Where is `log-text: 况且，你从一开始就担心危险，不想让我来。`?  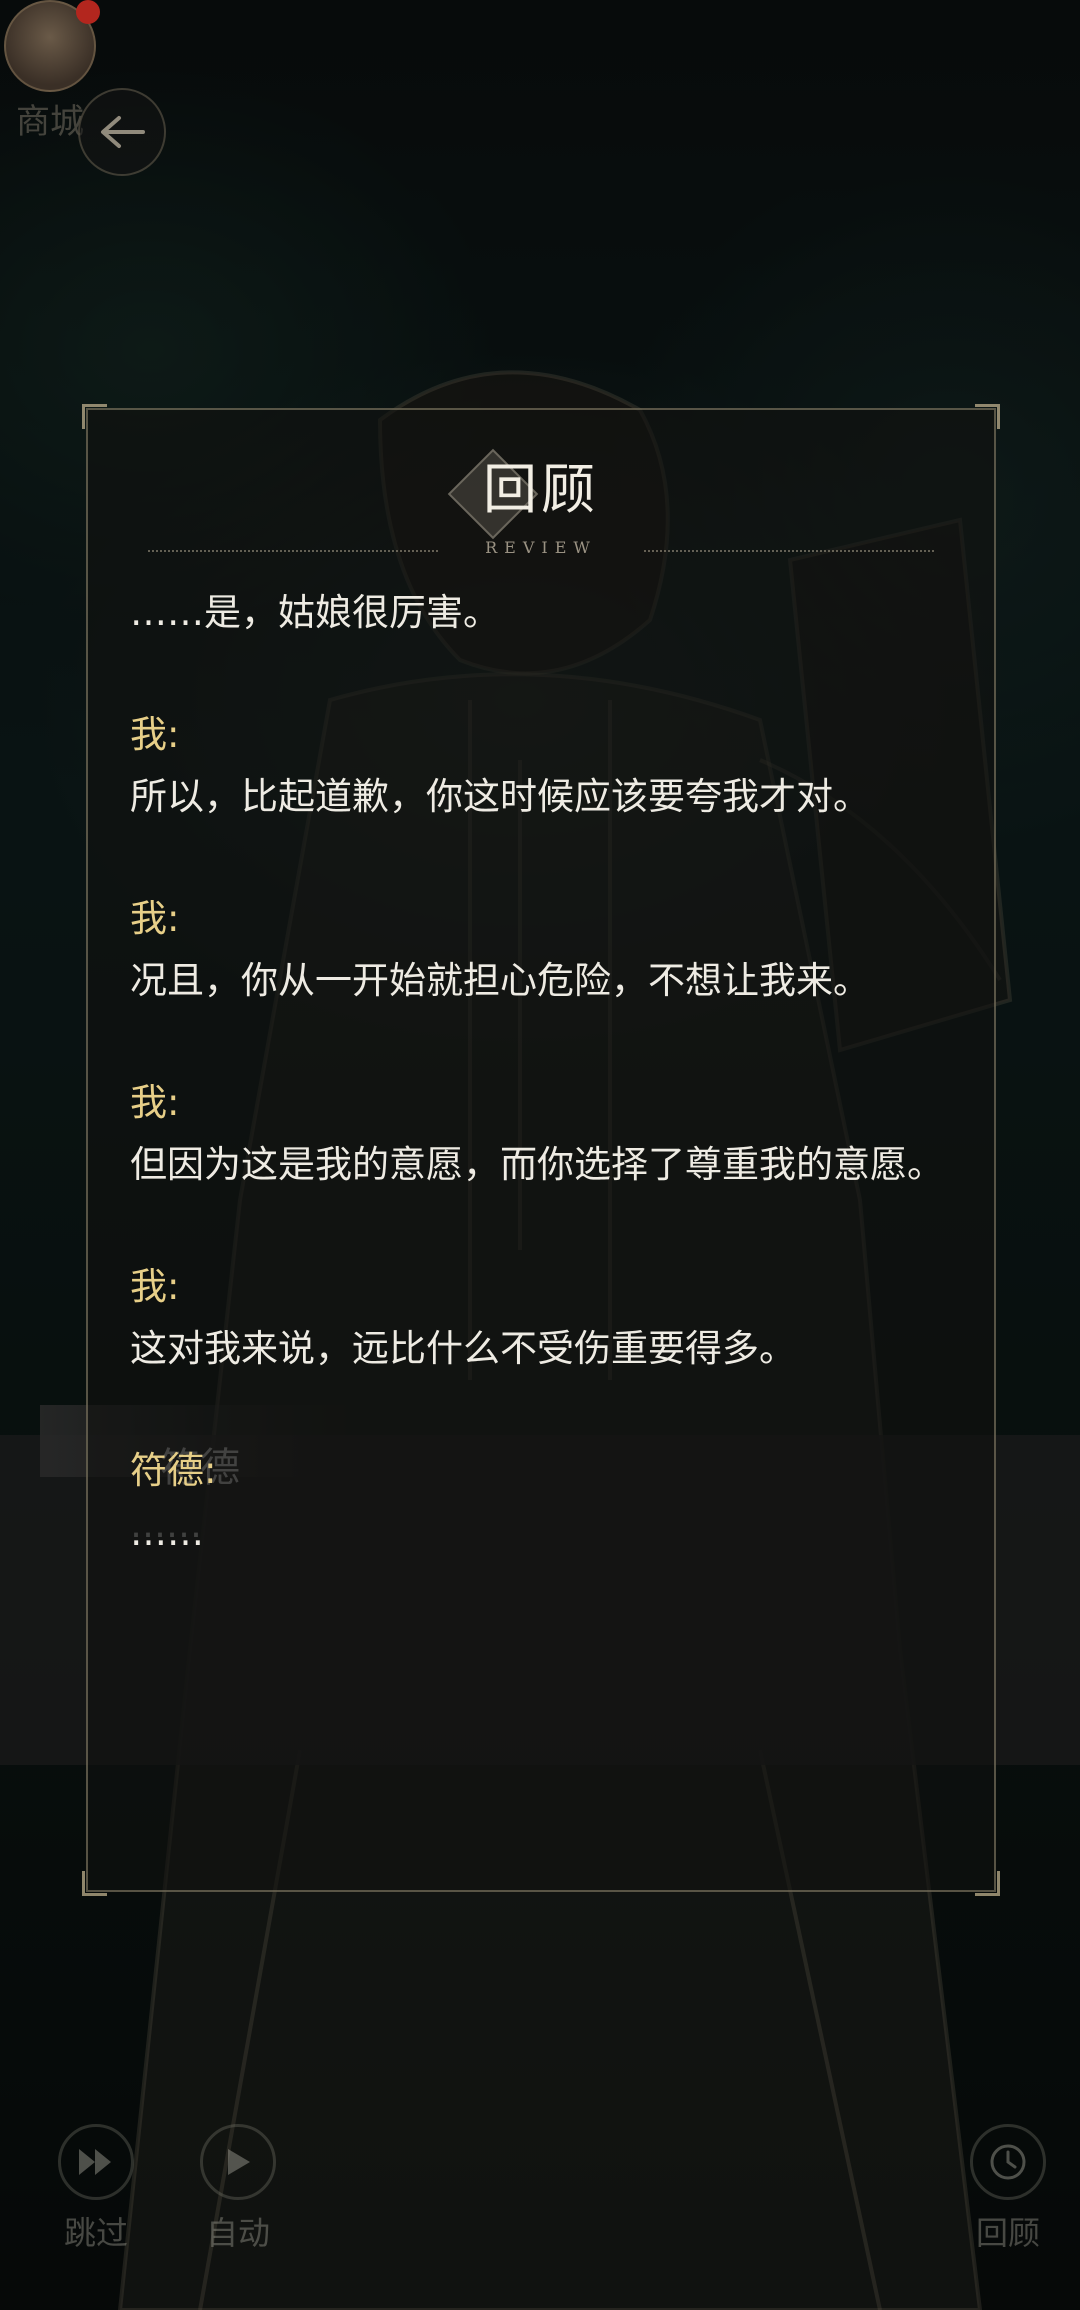 log-text: 况且，你从一开始就担心危险，不想让我来。 is located at coordinates (500, 980).